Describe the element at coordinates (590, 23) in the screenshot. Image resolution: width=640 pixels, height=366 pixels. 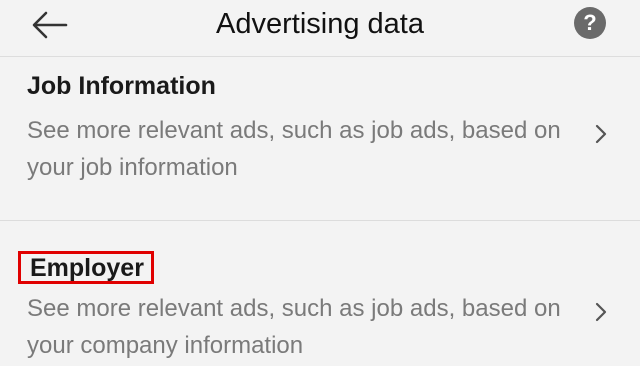
I see `help-button: ?` at that location.